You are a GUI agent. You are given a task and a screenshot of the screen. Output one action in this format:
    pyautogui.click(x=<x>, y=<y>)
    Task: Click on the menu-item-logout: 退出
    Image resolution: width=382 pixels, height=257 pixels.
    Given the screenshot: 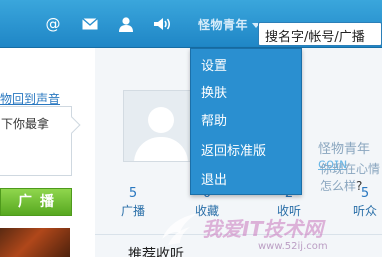 What is the action you would take?
    pyautogui.click(x=246, y=181)
    